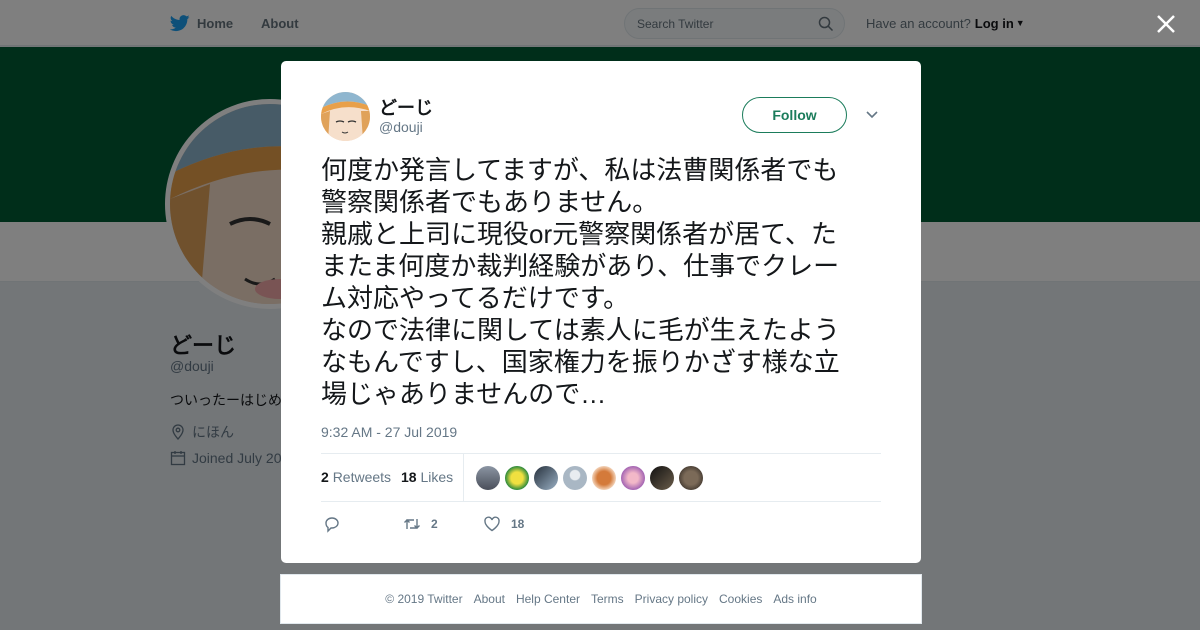 The width and height of the screenshot is (1200, 630). What do you see at coordinates (740, 599) in the screenshot?
I see `footer-link-cookies: Cookies` at bounding box center [740, 599].